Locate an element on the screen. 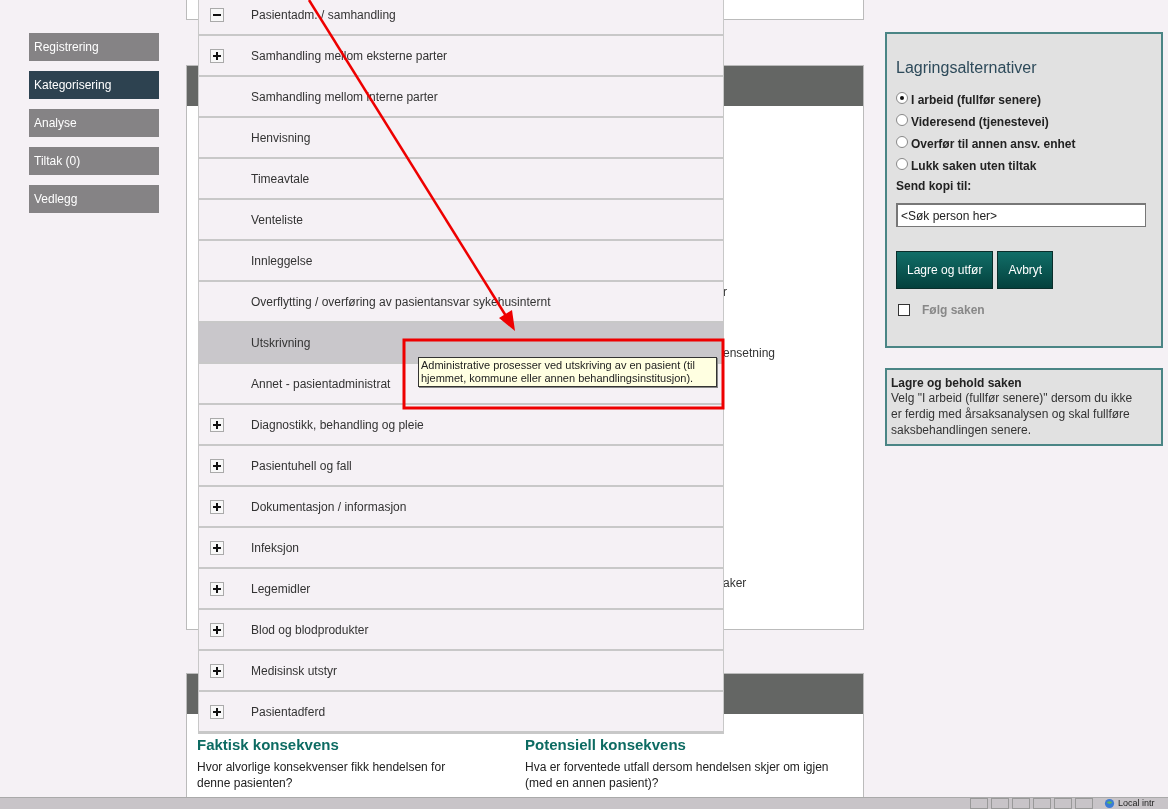 This screenshot has height=809, width=1168. radio-label: I arbeid (fullfør senere) is located at coordinates (976, 100).